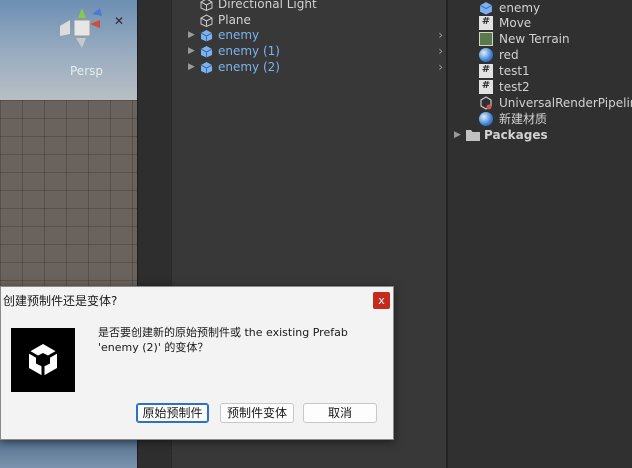  What do you see at coordinates (267, 5) in the screenshot?
I see `hierarchy-item-label: Directional Light` at bounding box center [267, 5].